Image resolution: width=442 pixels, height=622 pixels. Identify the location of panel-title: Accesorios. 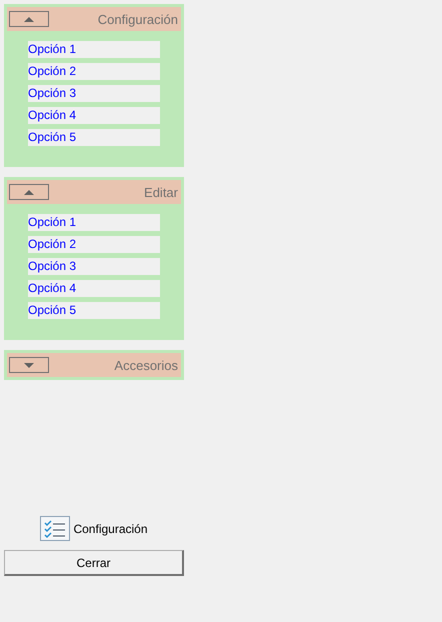
(146, 365).